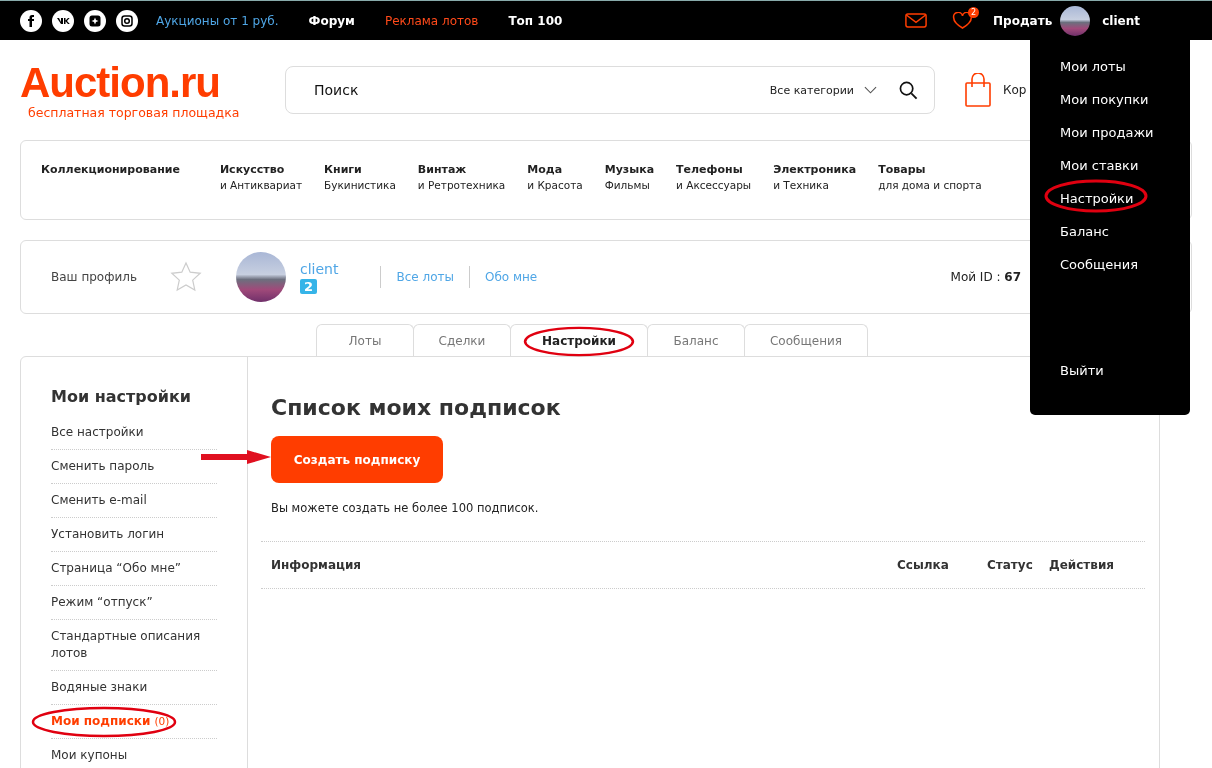 The width and height of the screenshot is (1212, 768). What do you see at coordinates (186, 277) in the screenshot?
I see `star-icon` at bounding box center [186, 277].